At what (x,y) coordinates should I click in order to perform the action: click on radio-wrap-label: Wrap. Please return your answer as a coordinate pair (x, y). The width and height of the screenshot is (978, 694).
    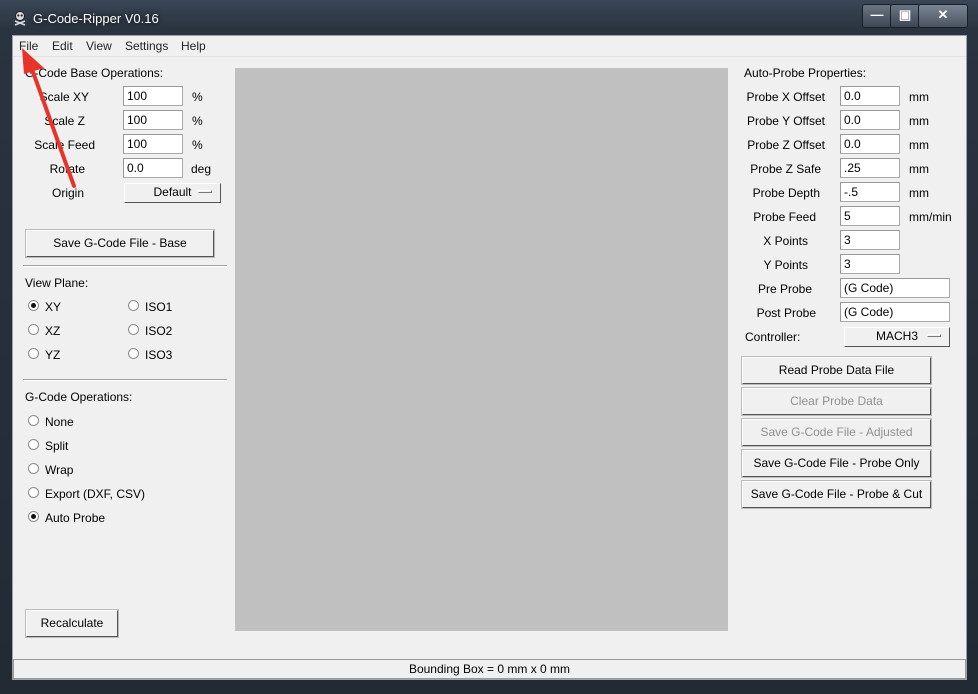
    Looking at the image, I should click on (59, 470).